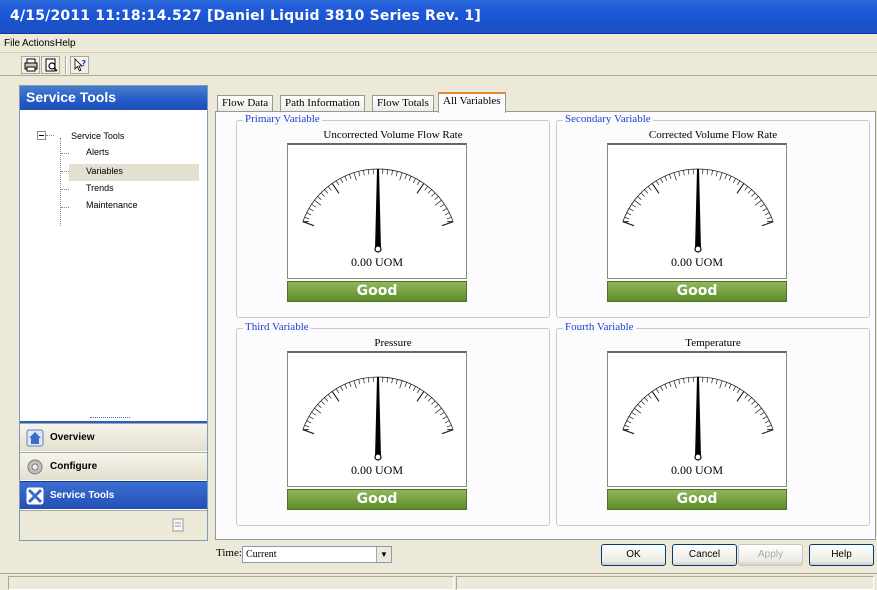  What do you see at coordinates (35, 438) in the screenshot?
I see `house-icon` at bounding box center [35, 438].